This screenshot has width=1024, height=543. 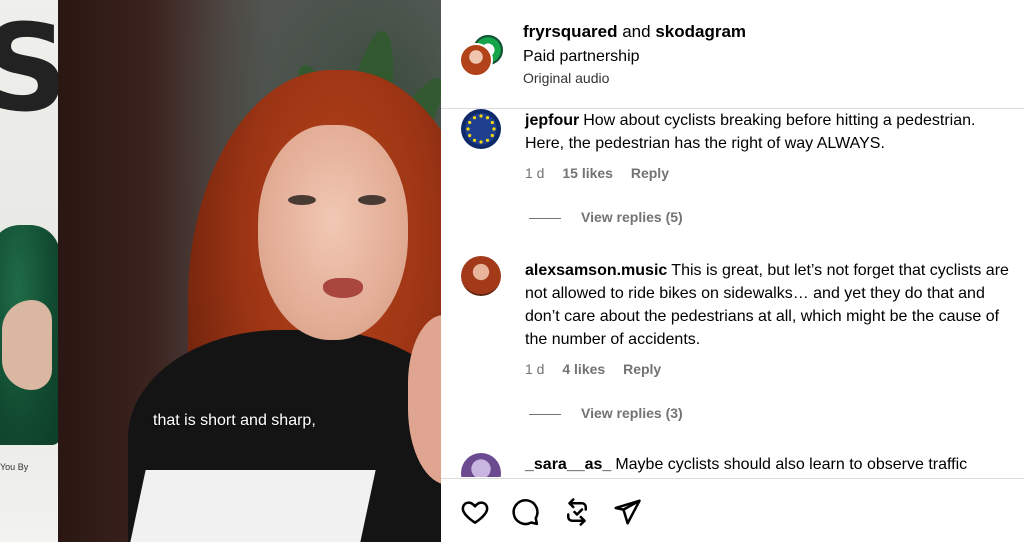 I want to click on author-link-2: skodagram, so click(x=700, y=31).